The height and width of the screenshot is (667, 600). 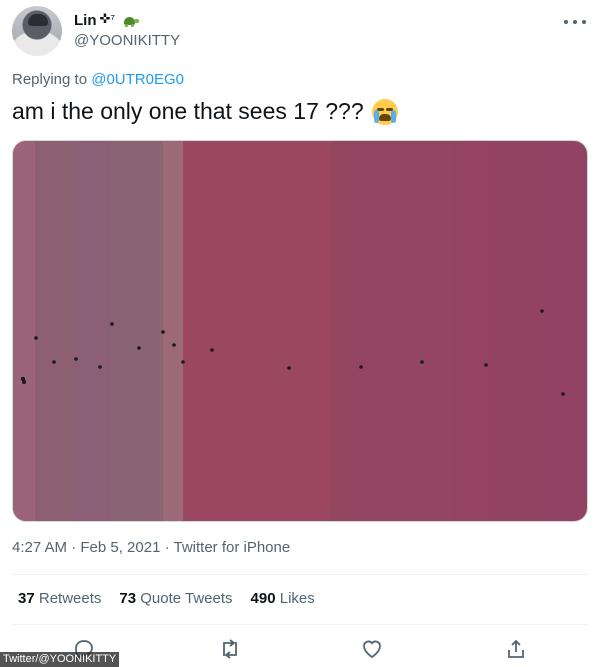 What do you see at coordinates (188, 111) in the screenshot?
I see `tweet-text: am i the only one that sees 17 ???` at bounding box center [188, 111].